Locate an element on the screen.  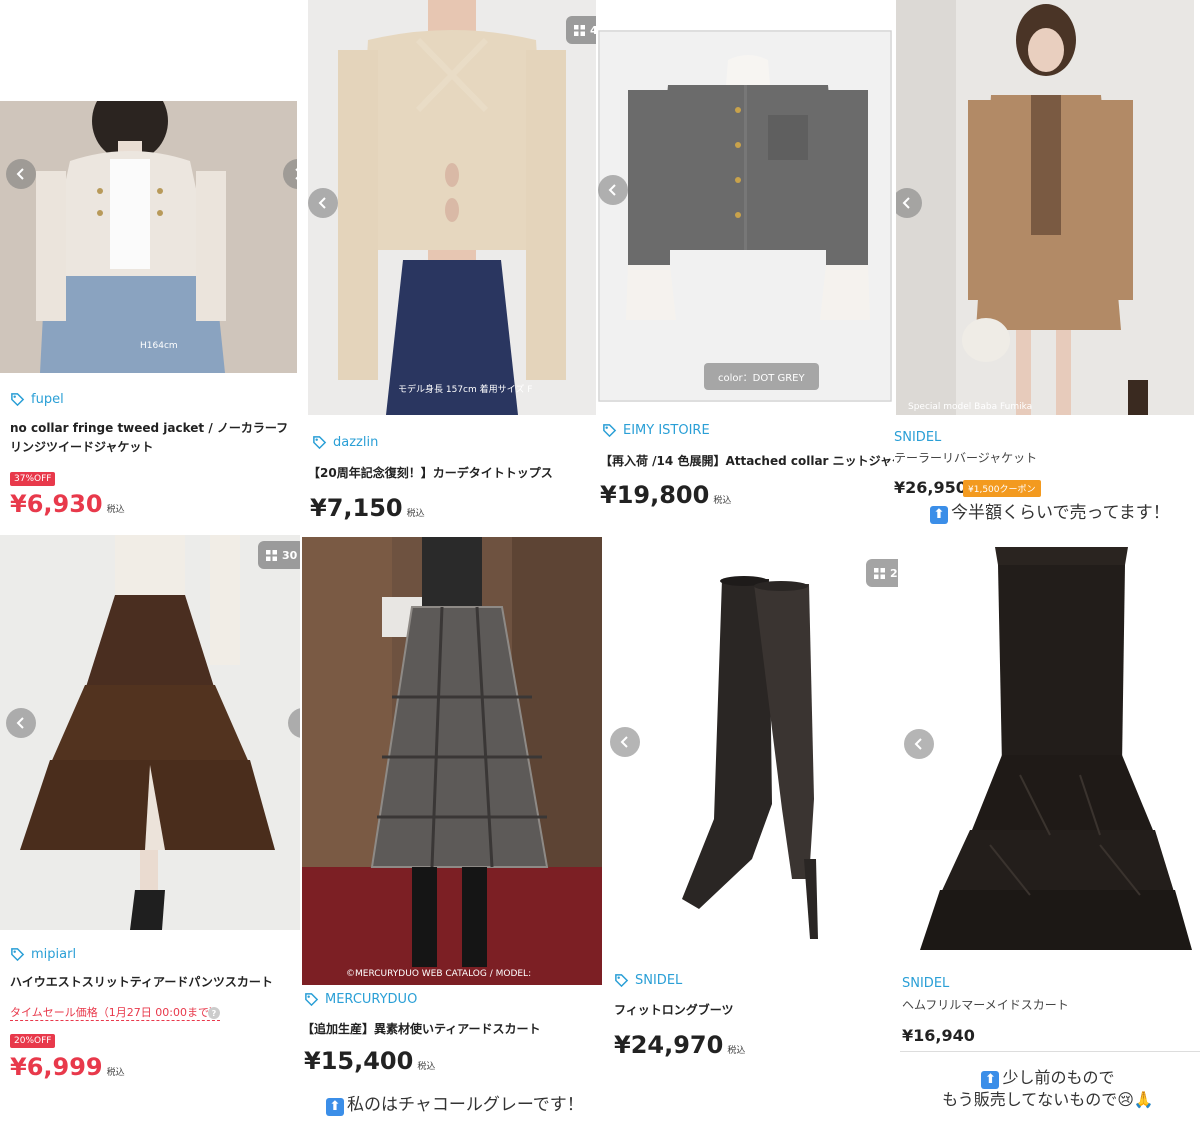
product-price: ¥7,150 税込 is located at coordinates (367, 508).